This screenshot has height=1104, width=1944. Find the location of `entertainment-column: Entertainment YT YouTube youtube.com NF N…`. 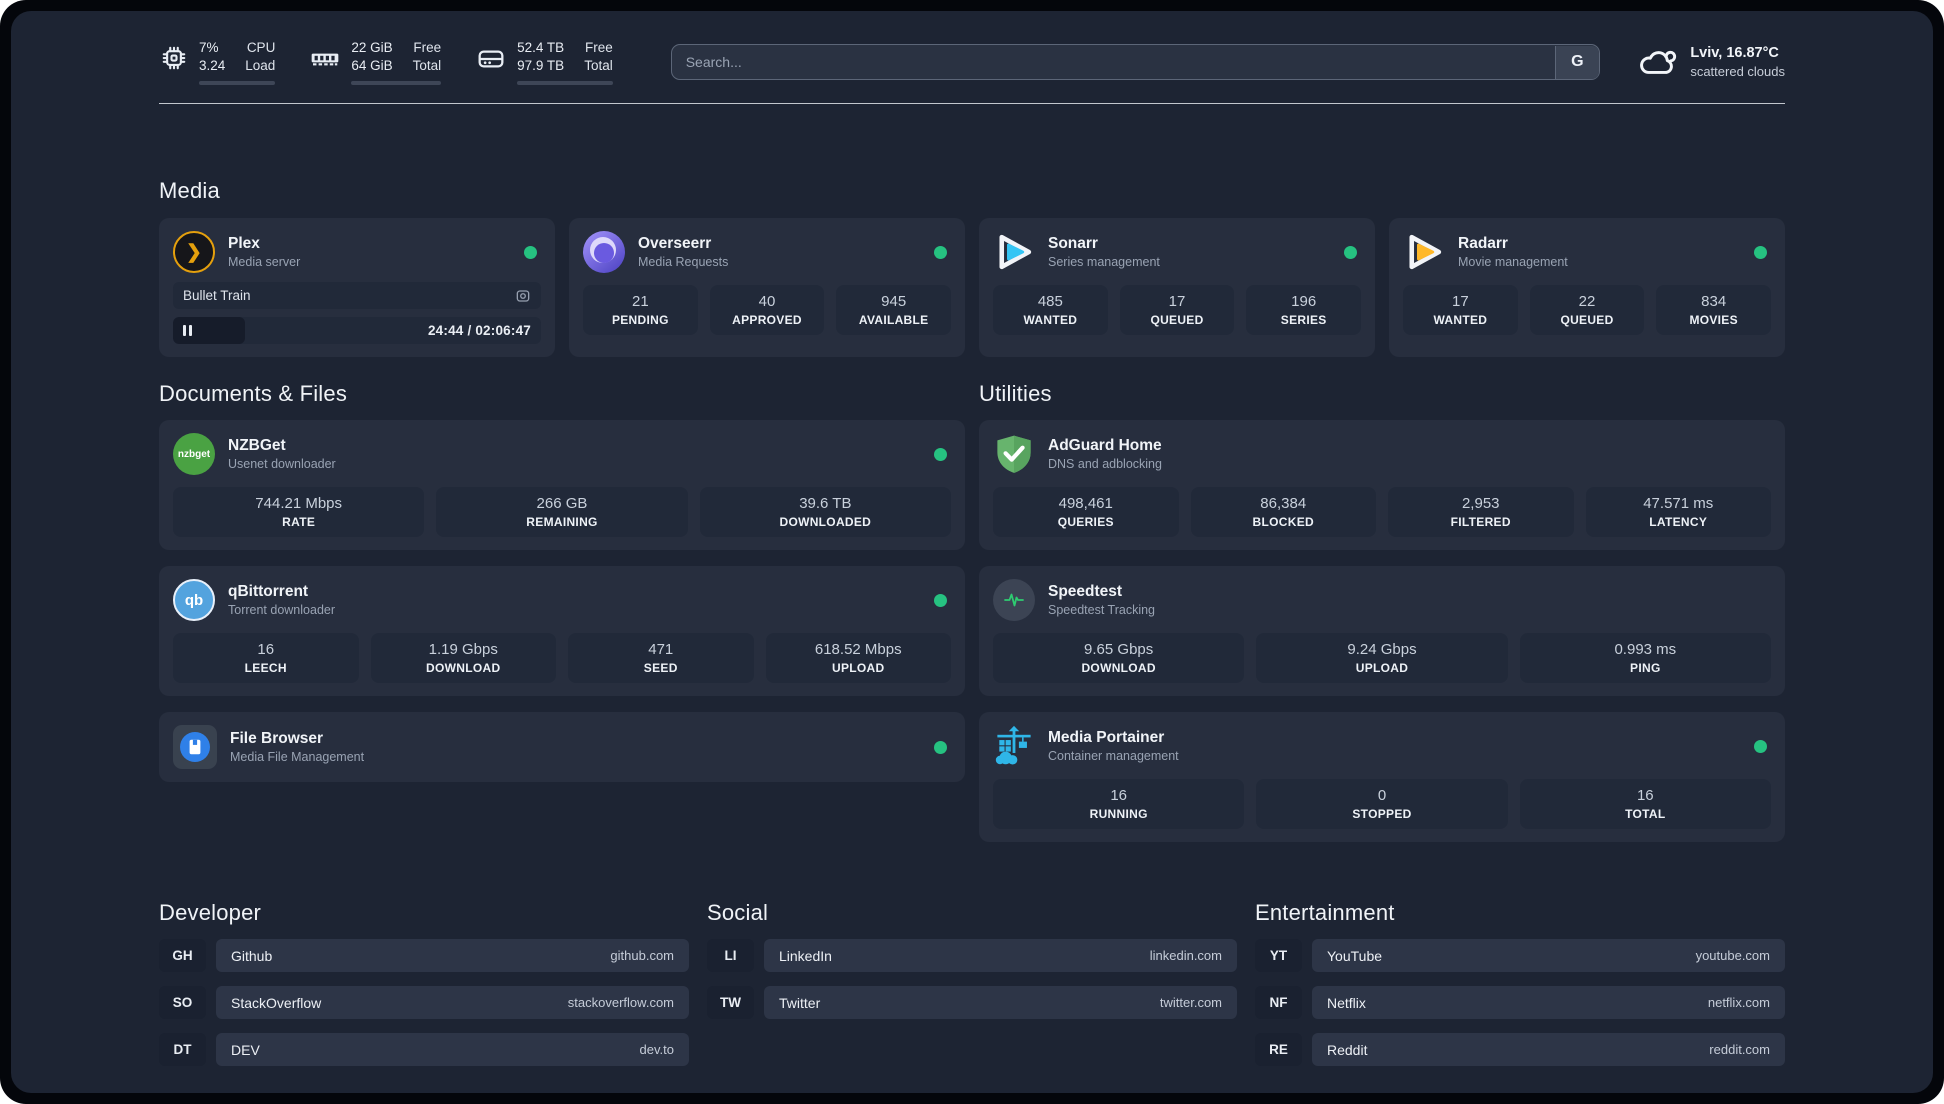

entertainment-column: Entertainment YT YouTube youtube.com NF N… is located at coordinates (1520, 983).